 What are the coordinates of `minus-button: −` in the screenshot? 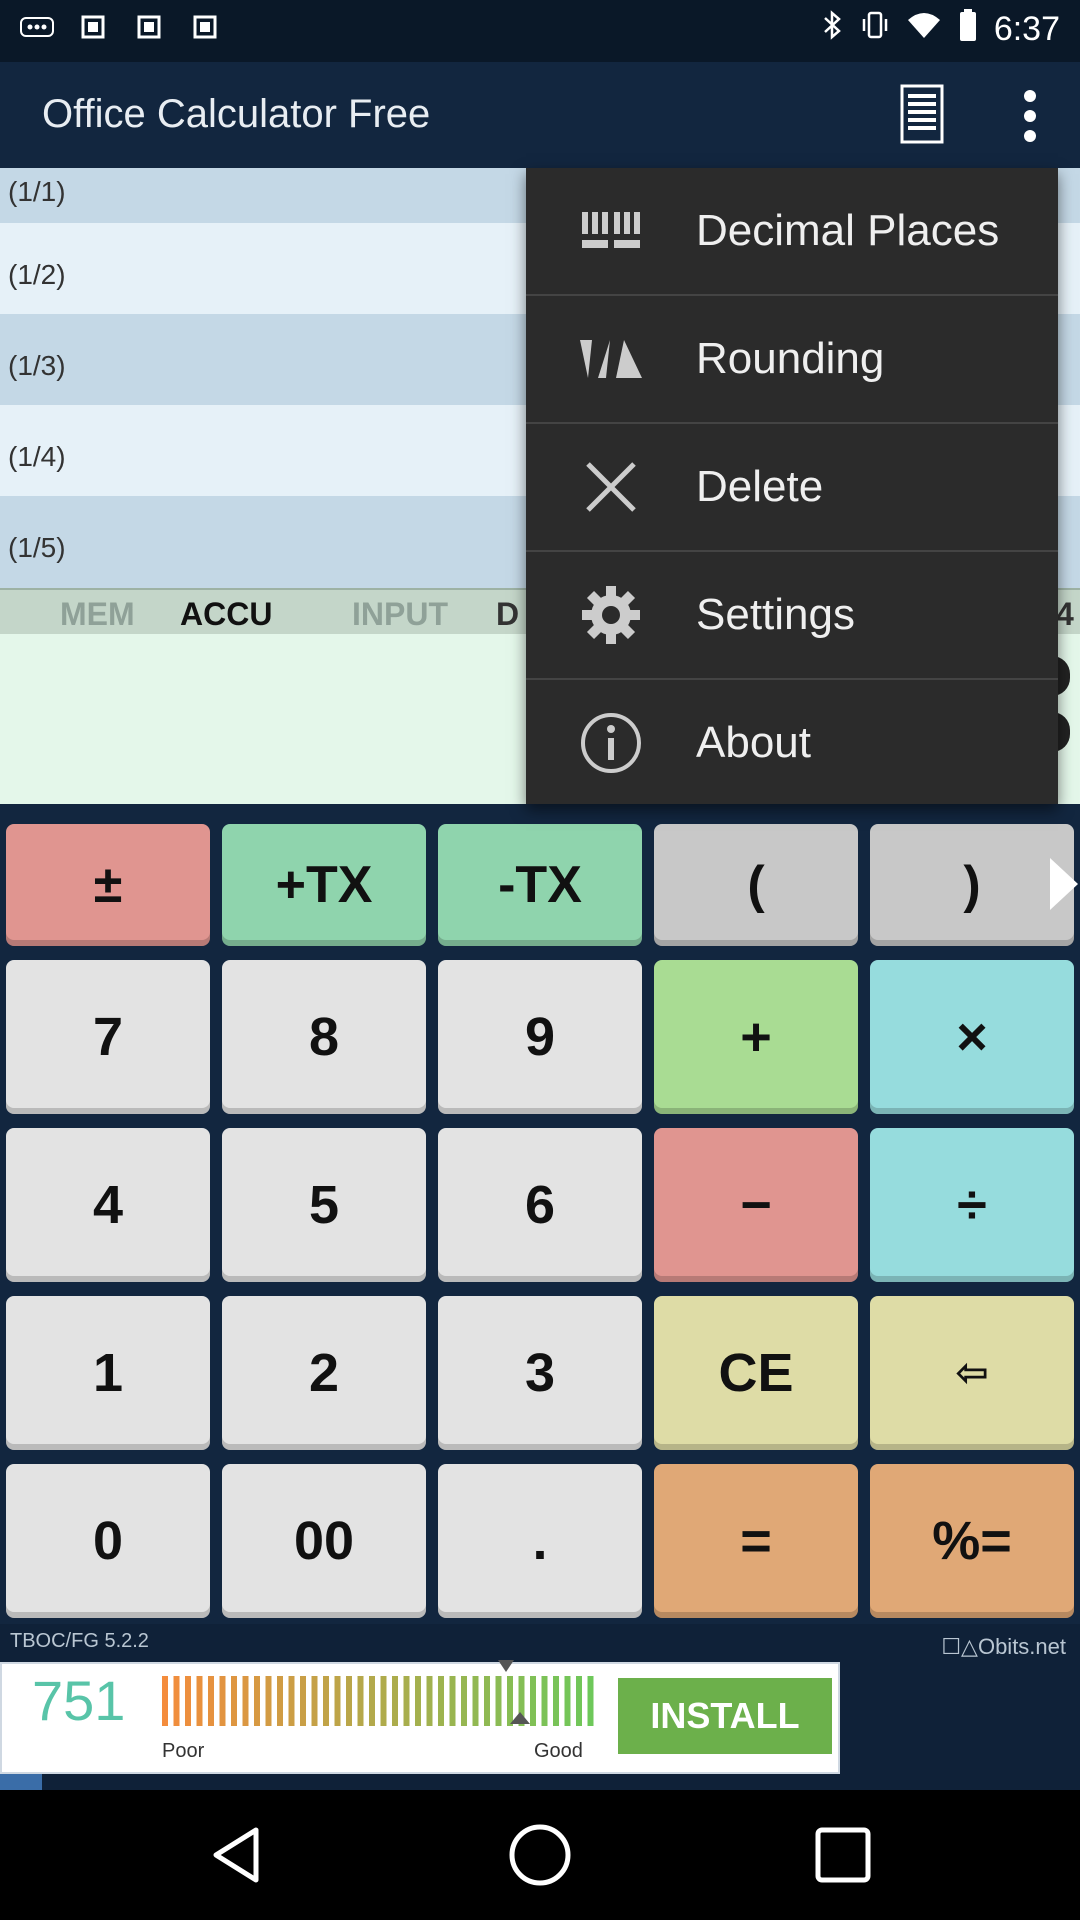 It's located at (756, 1205).